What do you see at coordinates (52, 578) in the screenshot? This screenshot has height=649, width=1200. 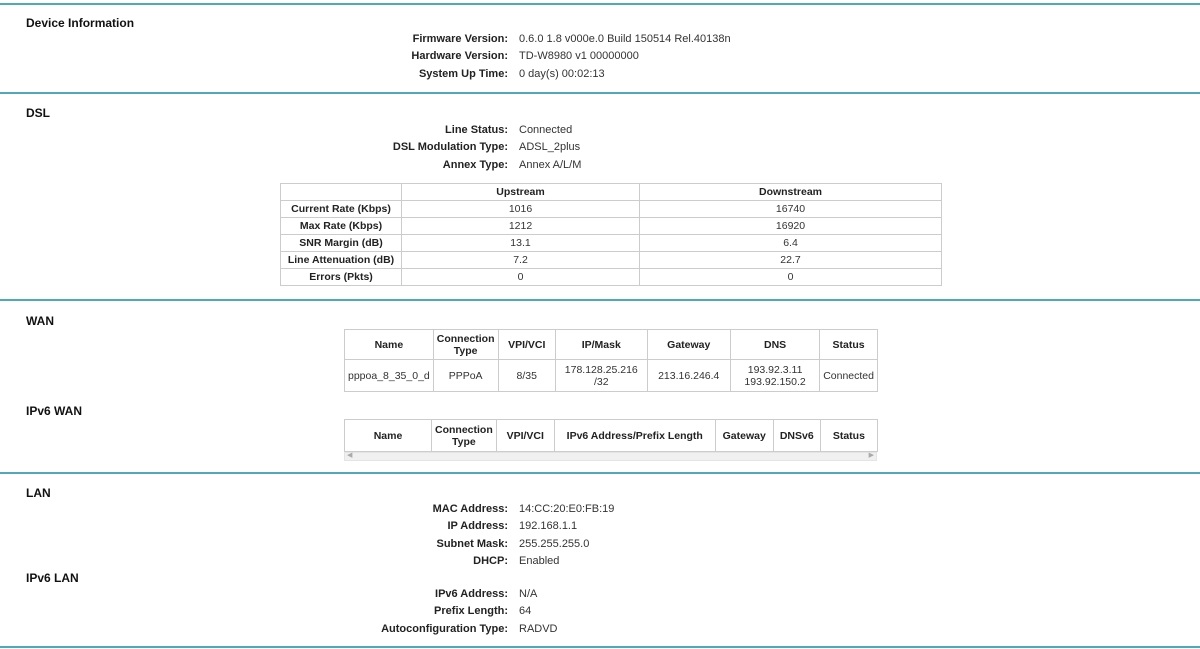 I see `section-title-ipv6-lan: IPv6 LAN` at bounding box center [52, 578].